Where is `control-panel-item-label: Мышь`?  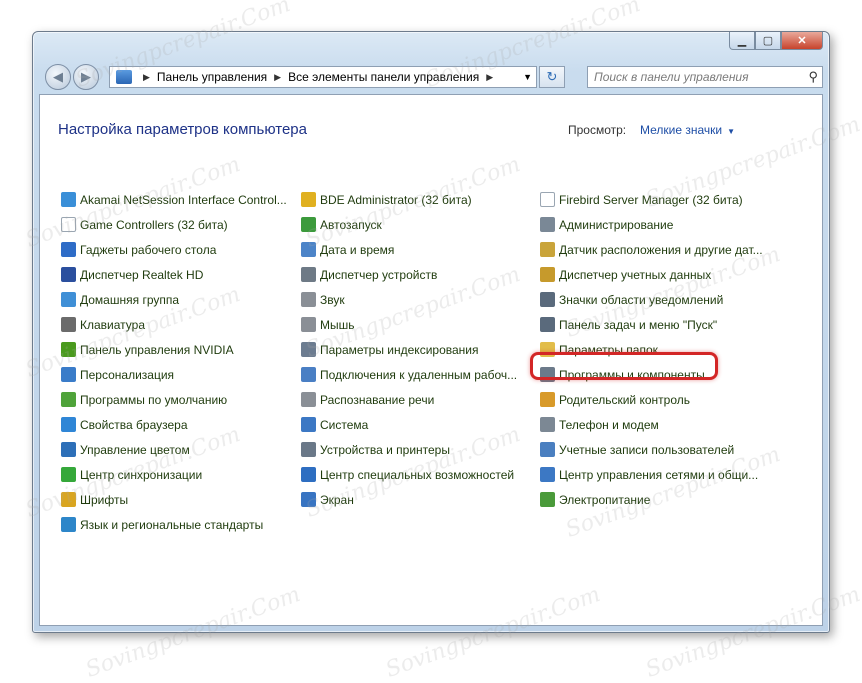 control-panel-item-label: Мышь is located at coordinates (337, 324).